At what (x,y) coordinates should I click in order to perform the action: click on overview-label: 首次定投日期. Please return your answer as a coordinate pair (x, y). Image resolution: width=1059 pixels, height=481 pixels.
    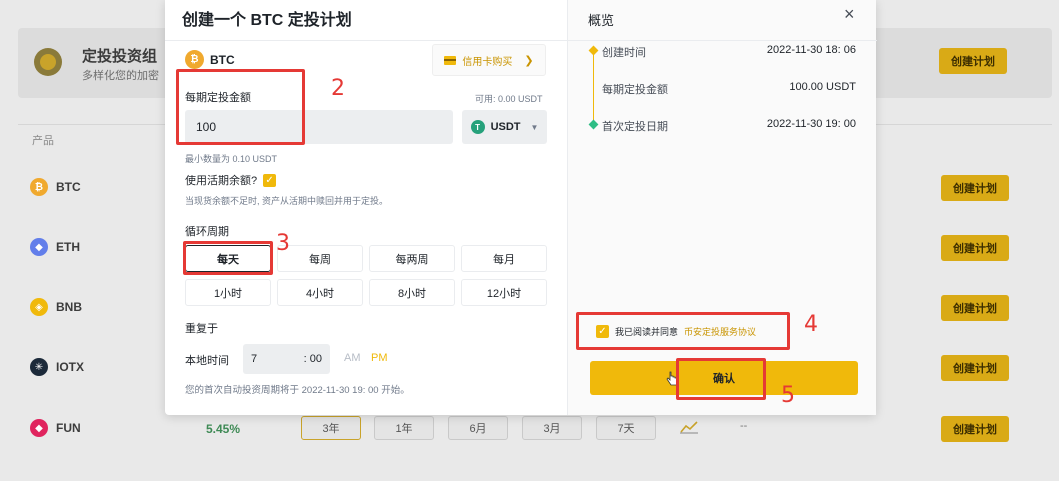
    Looking at the image, I should click on (635, 127).